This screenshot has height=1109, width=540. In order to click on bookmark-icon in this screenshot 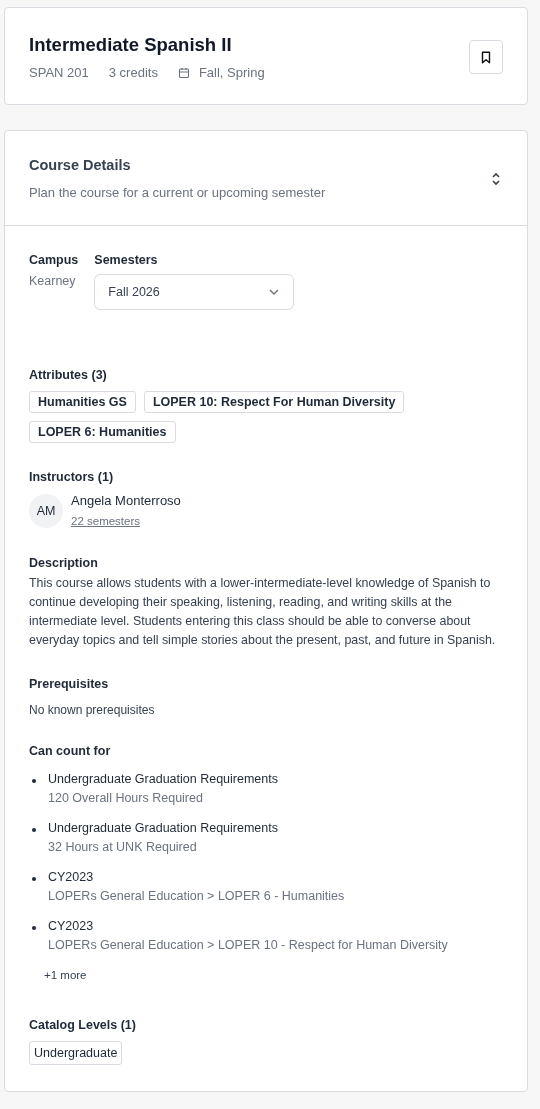, I will do `click(486, 57)`.